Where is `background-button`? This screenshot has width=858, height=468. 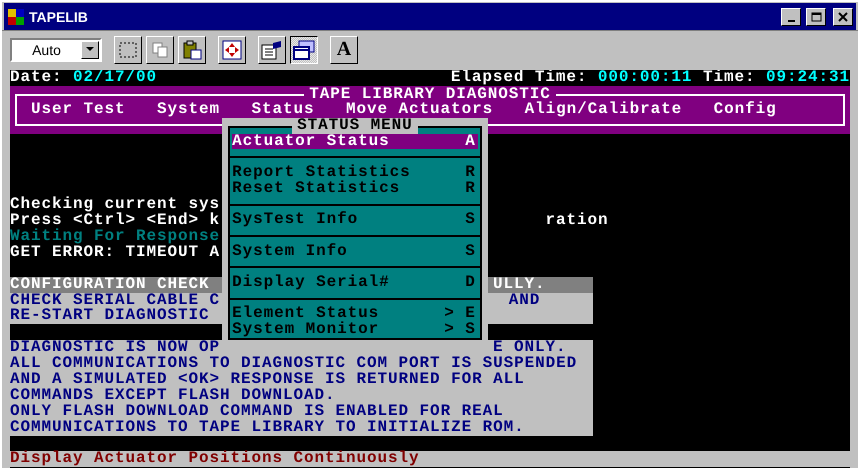 background-button is located at coordinates (304, 50).